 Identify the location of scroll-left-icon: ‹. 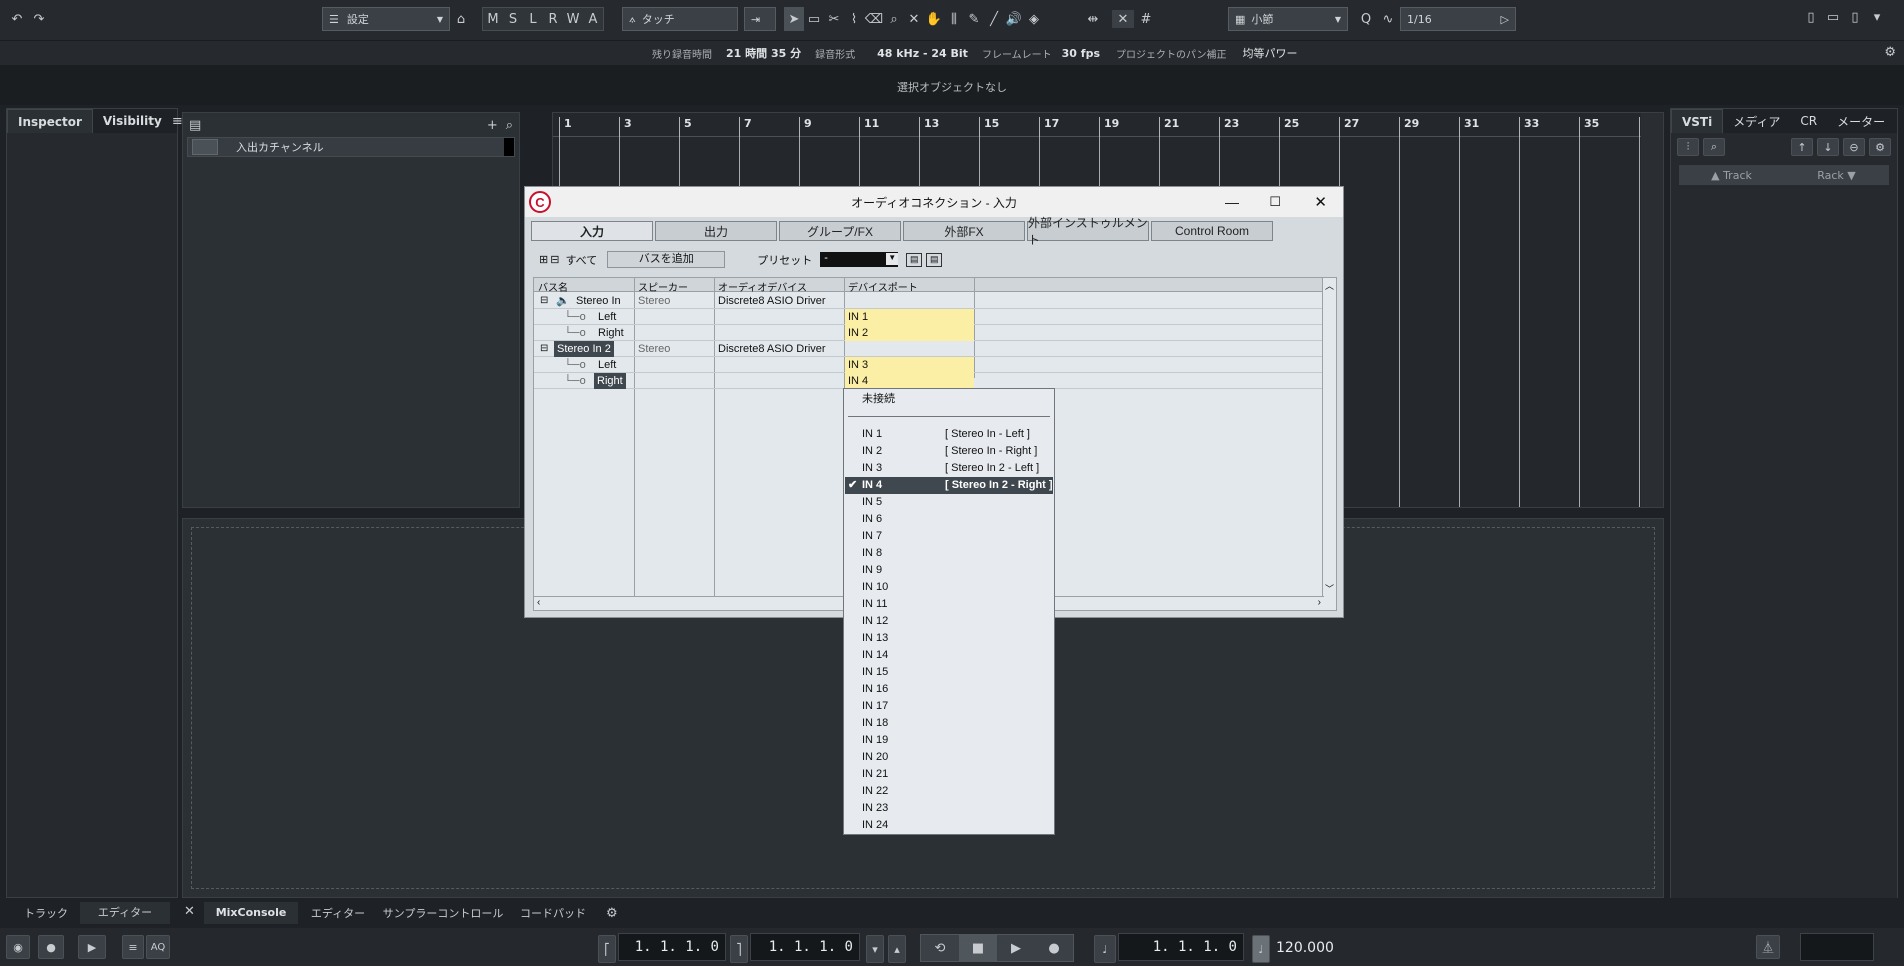
(538, 602).